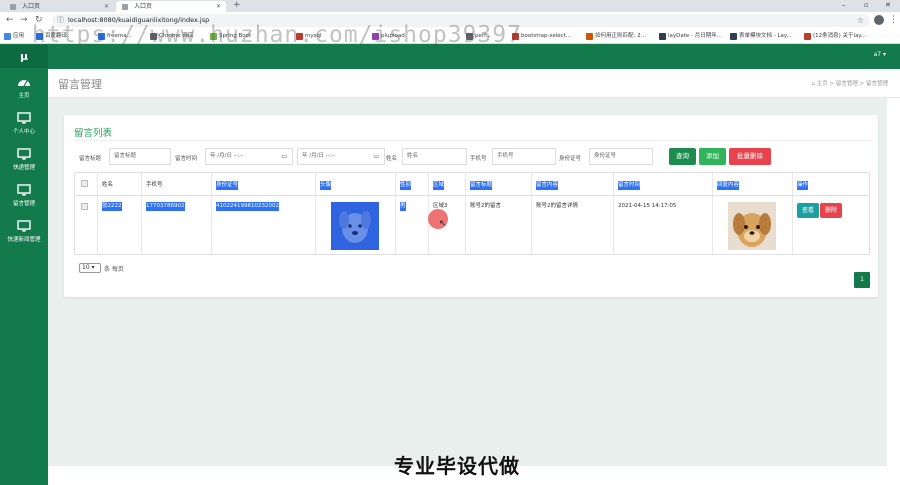 The image size is (900, 485). Describe the element at coordinates (557, 206) in the screenshot. I see `cell-msg-content: 账号2的留言详情` at that location.